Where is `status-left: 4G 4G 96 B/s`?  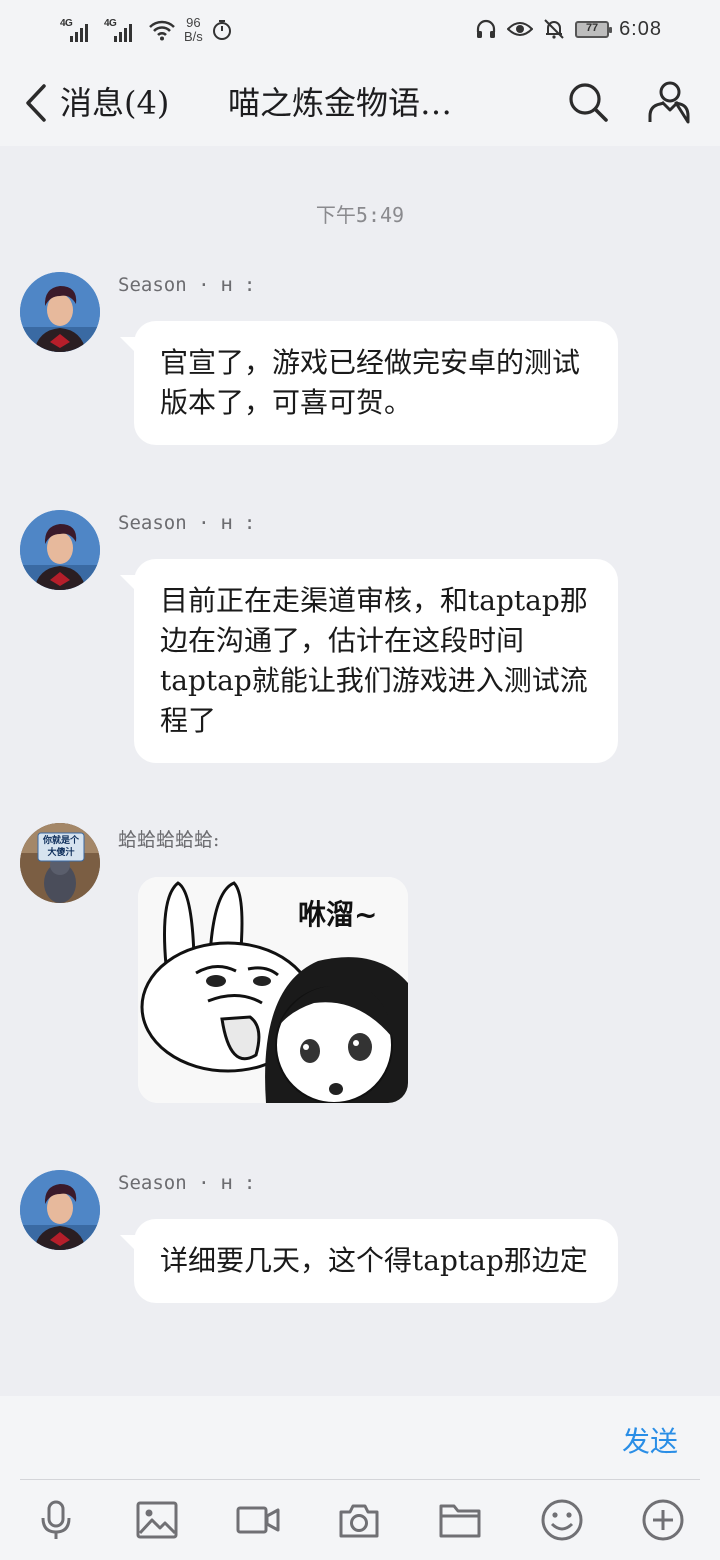 status-left: 4G 4G 96 B/s is located at coordinates (146, 30).